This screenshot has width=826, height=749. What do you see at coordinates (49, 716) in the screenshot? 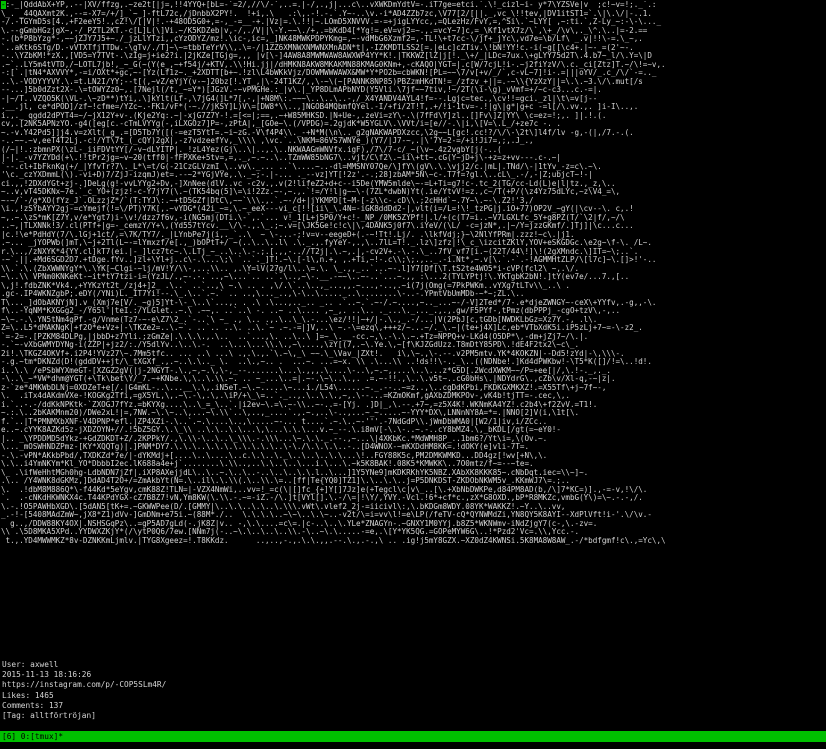
I see `post-tag: [Tag: alltförtröjan]` at bounding box center [49, 716].